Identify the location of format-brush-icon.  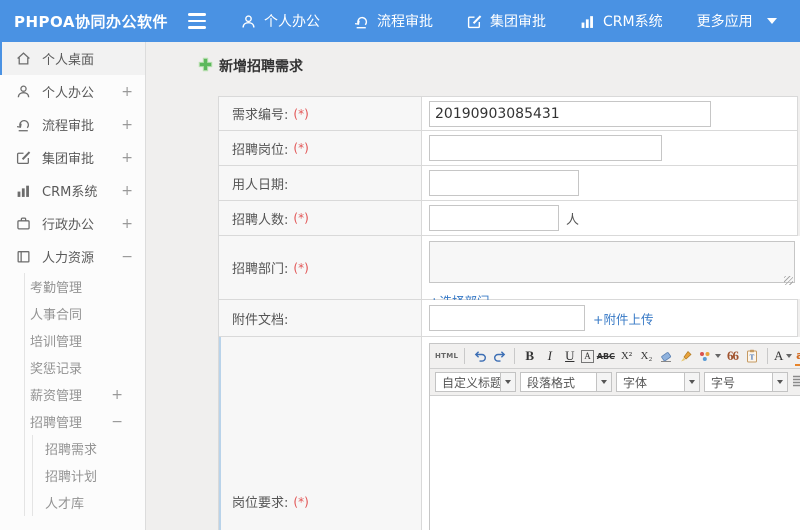
(686, 356).